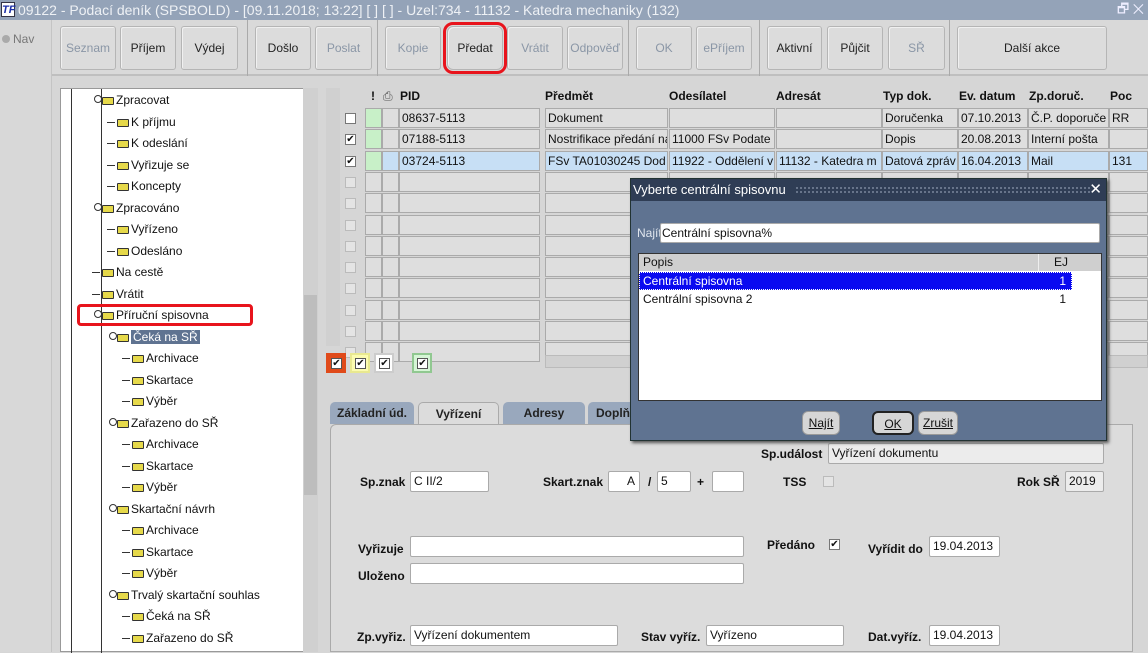  What do you see at coordinates (410, 96) in the screenshot?
I see `column-header-pid: PID` at bounding box center [410, 96].